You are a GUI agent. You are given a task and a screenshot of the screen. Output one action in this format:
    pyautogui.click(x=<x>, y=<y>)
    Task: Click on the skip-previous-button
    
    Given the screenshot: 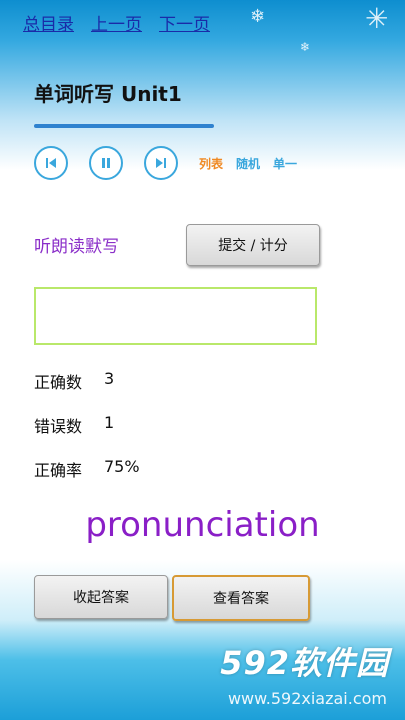 What is the action you would take?
    pyautogui.click(x=51, y=163)
    